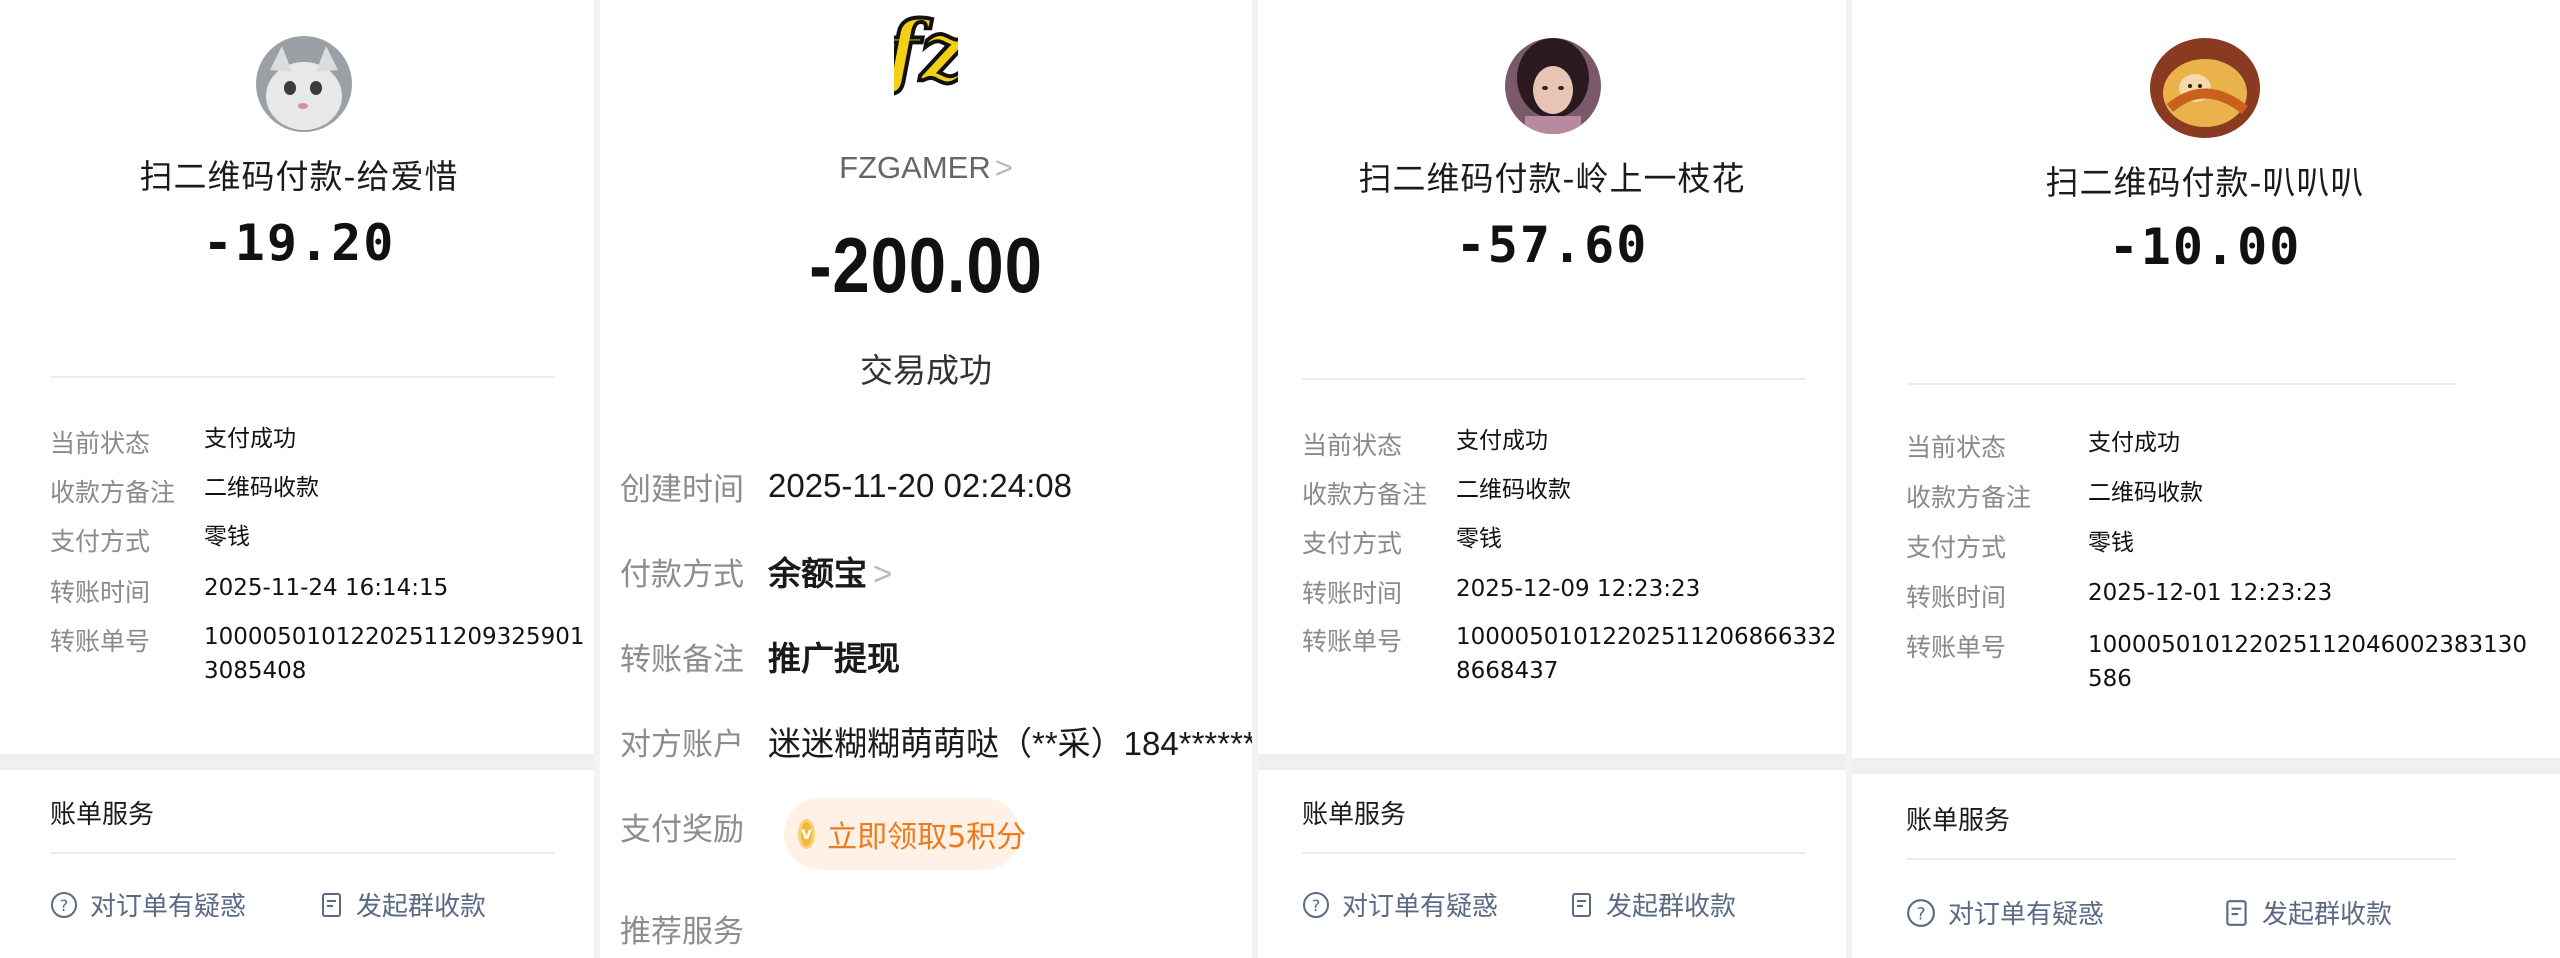  Describe the element at coordinates (2205, 182) in the screenshot. I see `transaction-title: 扫二维码付款-叭叭叭` at that location.